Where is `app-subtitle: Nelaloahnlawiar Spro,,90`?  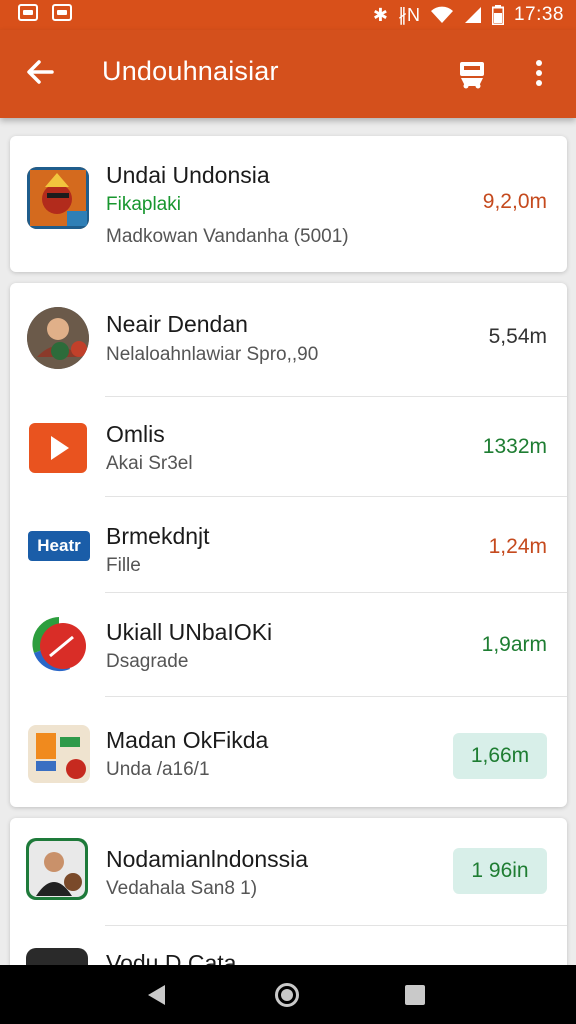
app-subtitle: Nelaloahnlawiar Spro,,90 is located at coordinates (212, 354).